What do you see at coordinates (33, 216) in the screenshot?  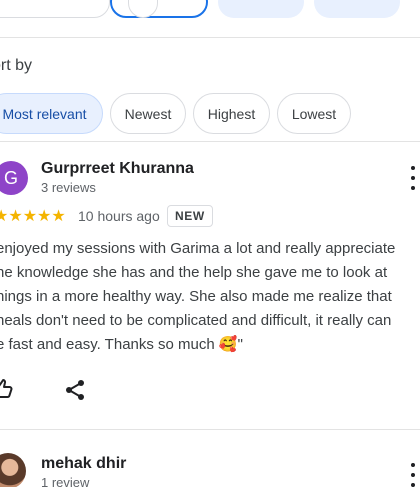 I see `star-rating: ★★★★★` at bounding box center [33, 216].